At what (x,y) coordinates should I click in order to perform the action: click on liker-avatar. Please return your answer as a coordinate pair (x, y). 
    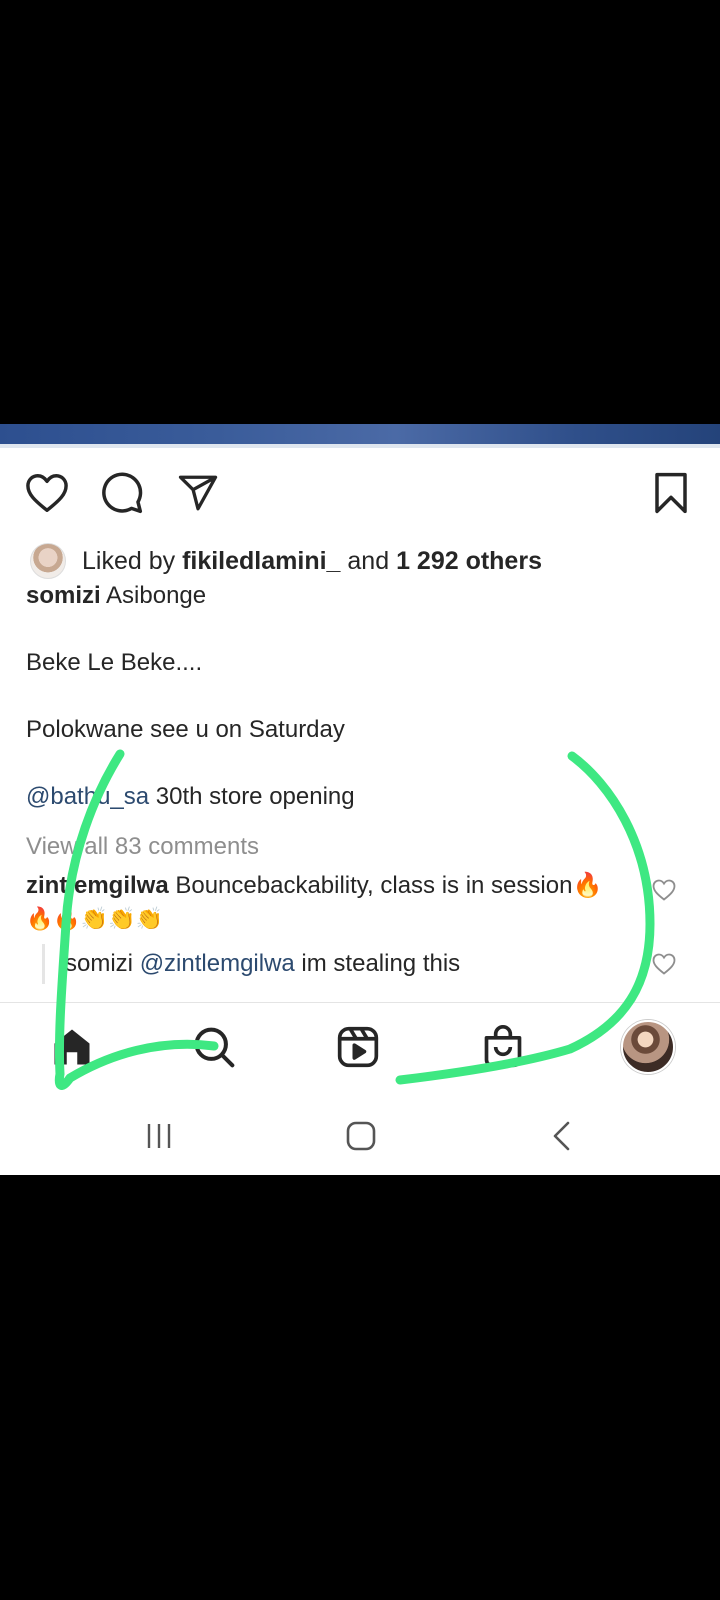
    Looking at the image, I should click on (48, 561).